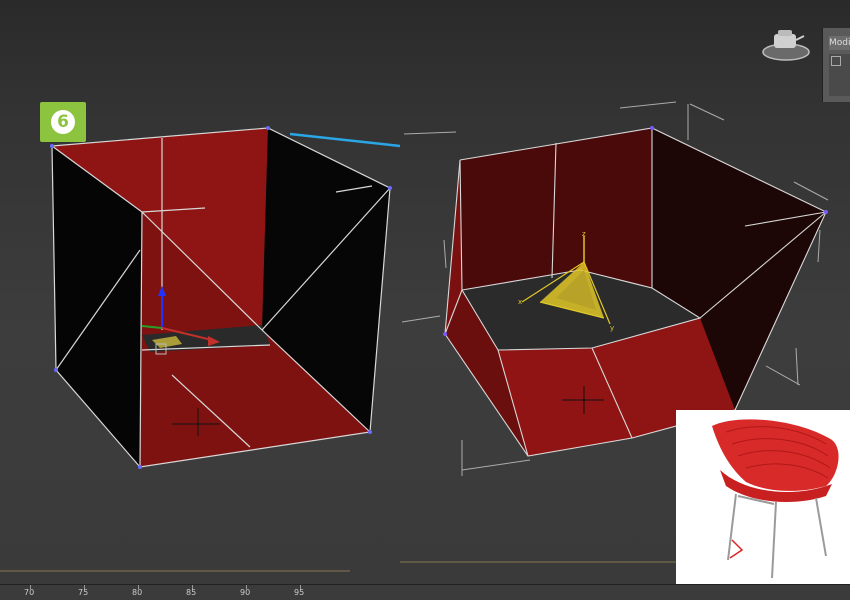 Image resolution: width=850 pixels, height=600 pixels. What do you see at coordinates (191, 592) in the screenshot?
I see `tick-label: 85` at bounding box center [191, 592].